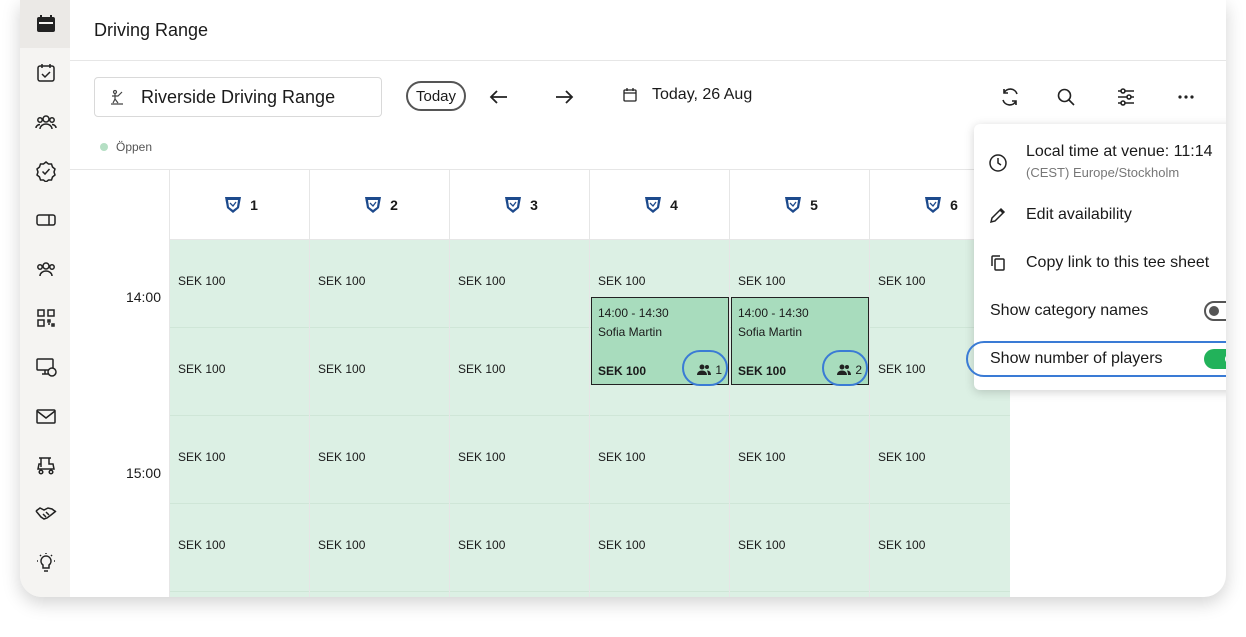 This screenshot has height=637, width=1246. I want to click on bay-header: 5, so click(800, 205).